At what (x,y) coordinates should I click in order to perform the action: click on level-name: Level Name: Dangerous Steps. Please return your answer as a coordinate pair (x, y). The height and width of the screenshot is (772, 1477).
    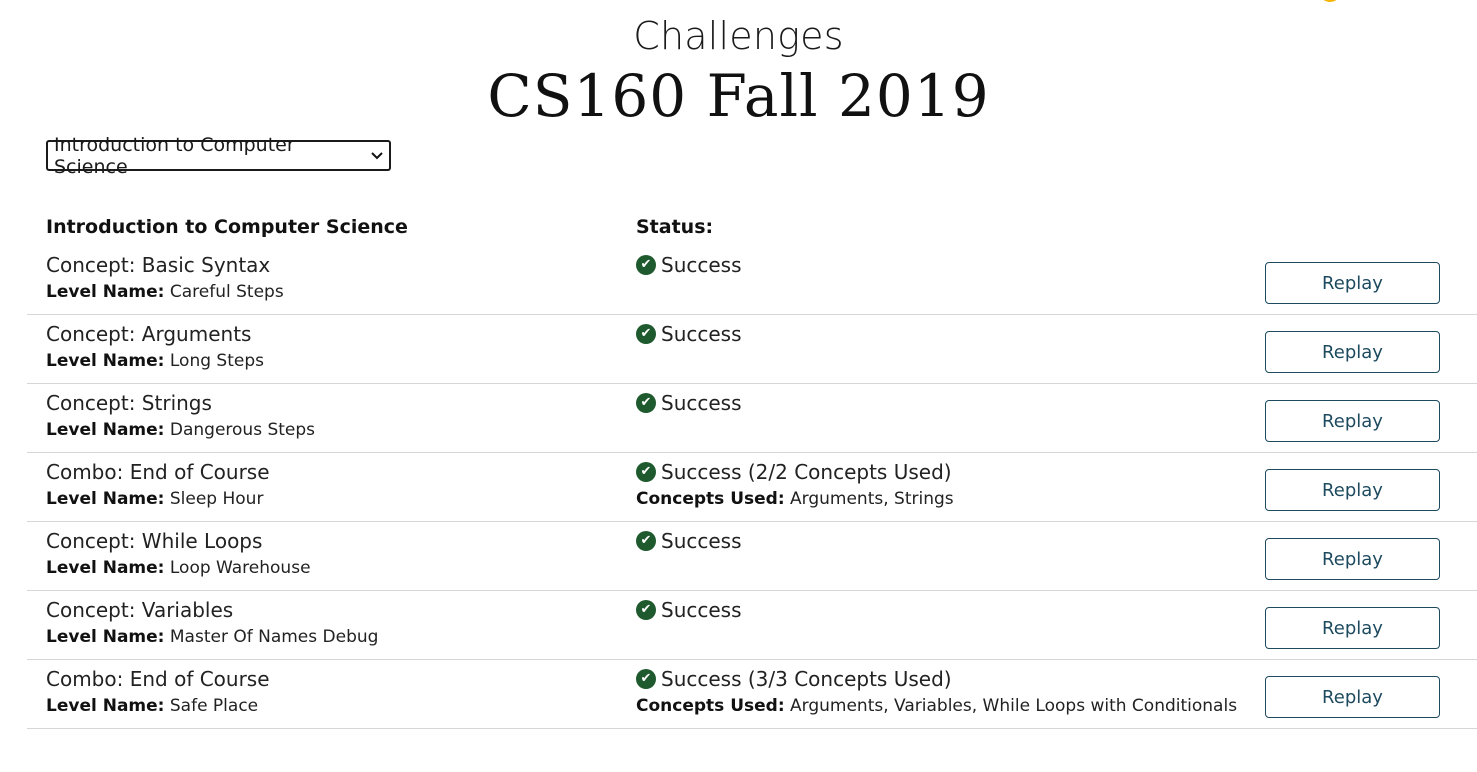
    Looking at the image, I should click on (341, 430).